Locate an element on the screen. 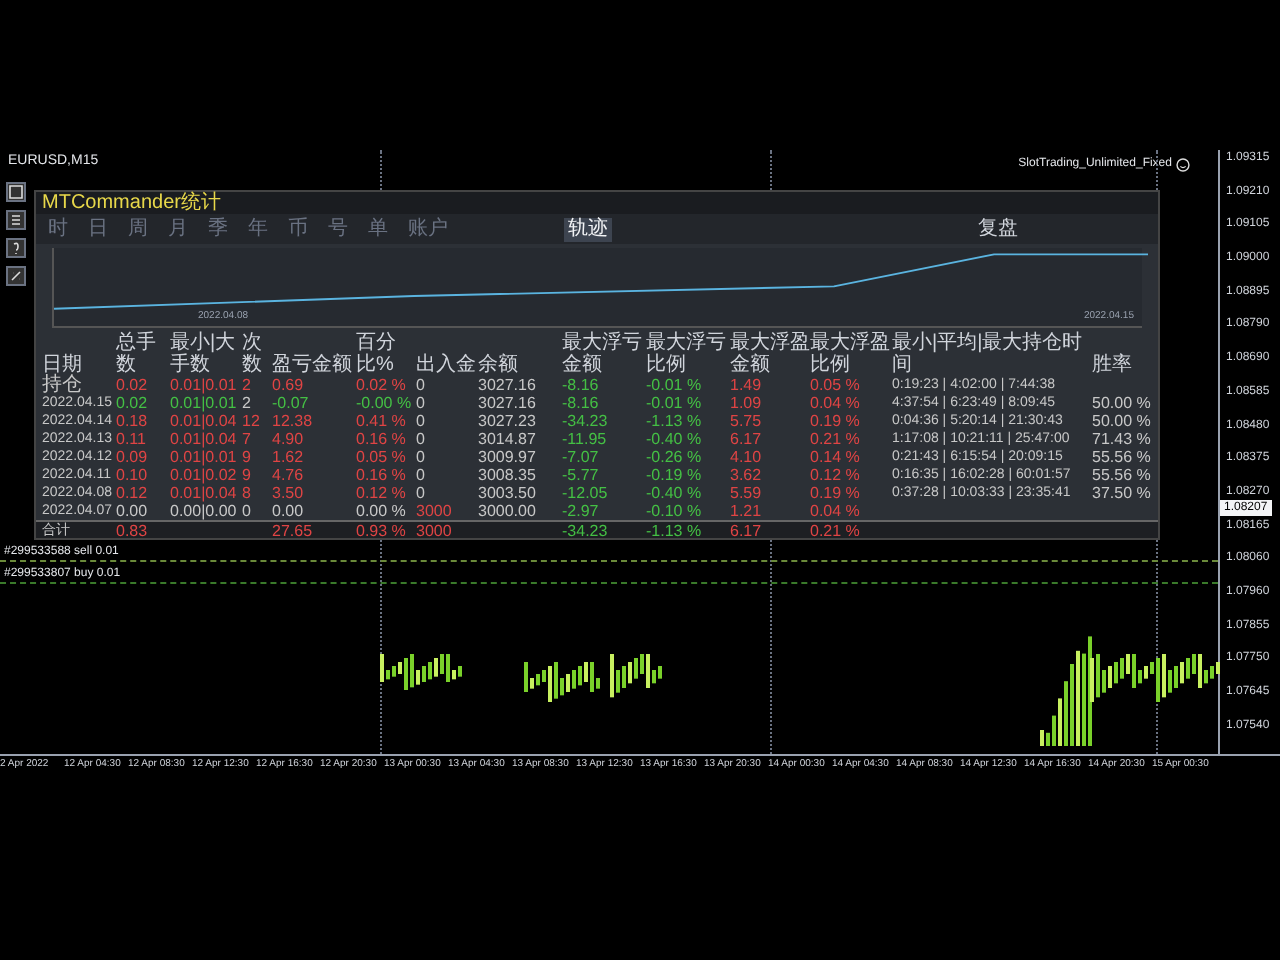 The image size is (1280, 960). table-cell-text: 0.09 is located at coordinates (133, 457).